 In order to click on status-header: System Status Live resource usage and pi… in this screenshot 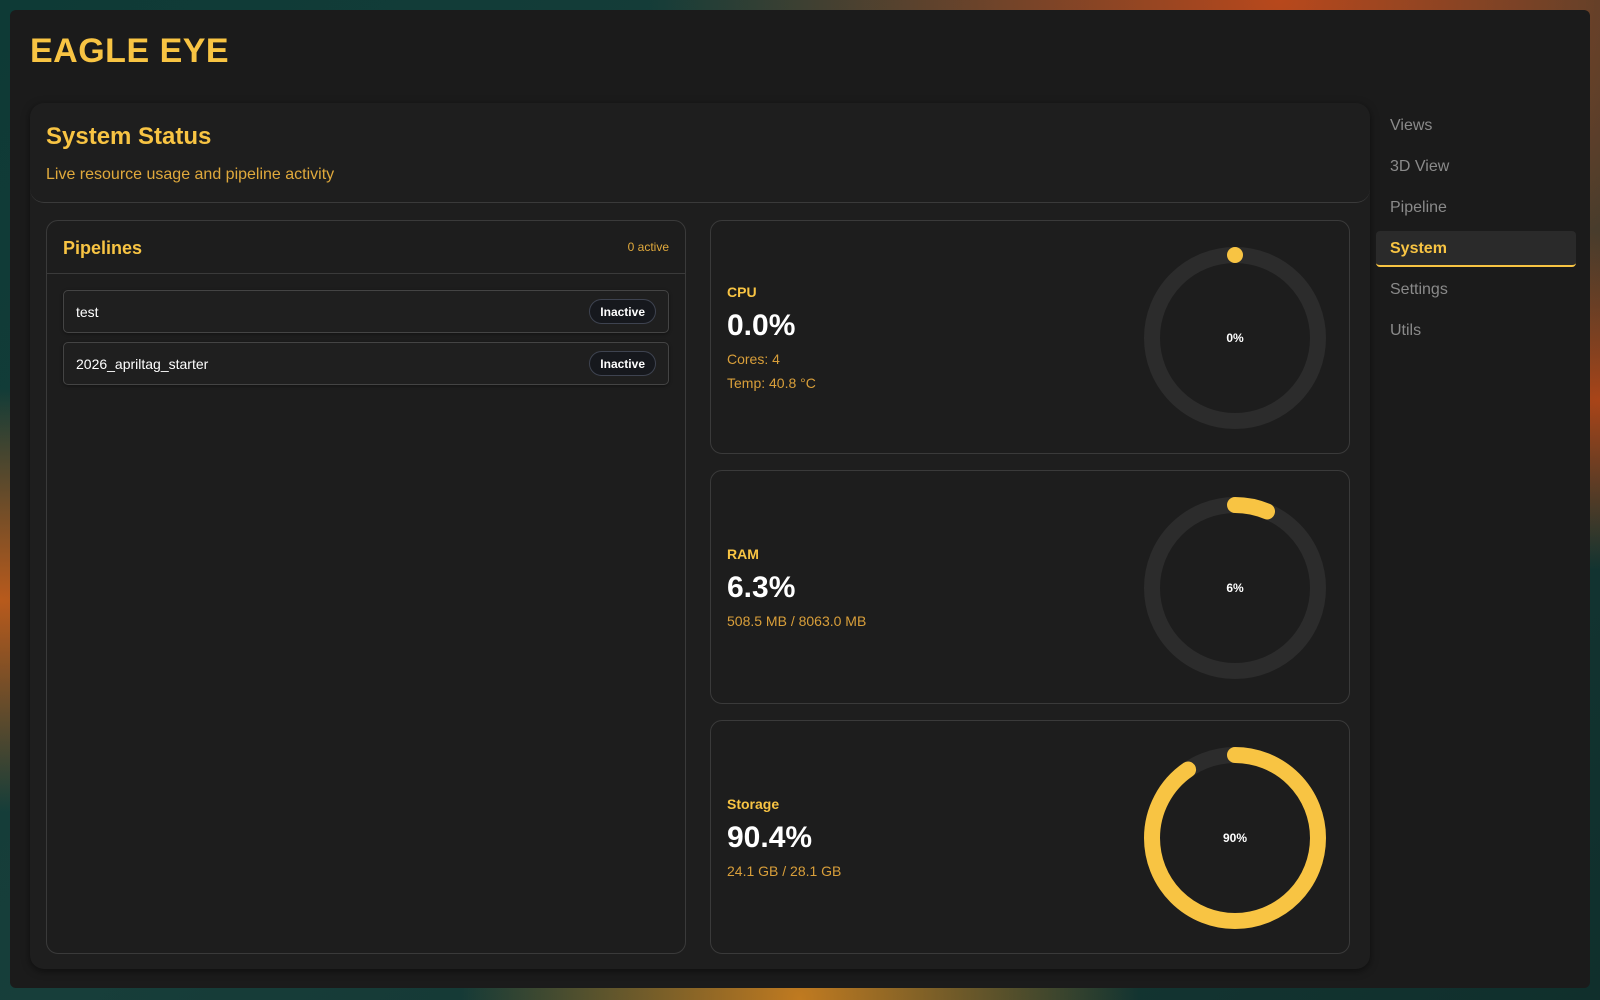, I will do `click(700, 153)`.